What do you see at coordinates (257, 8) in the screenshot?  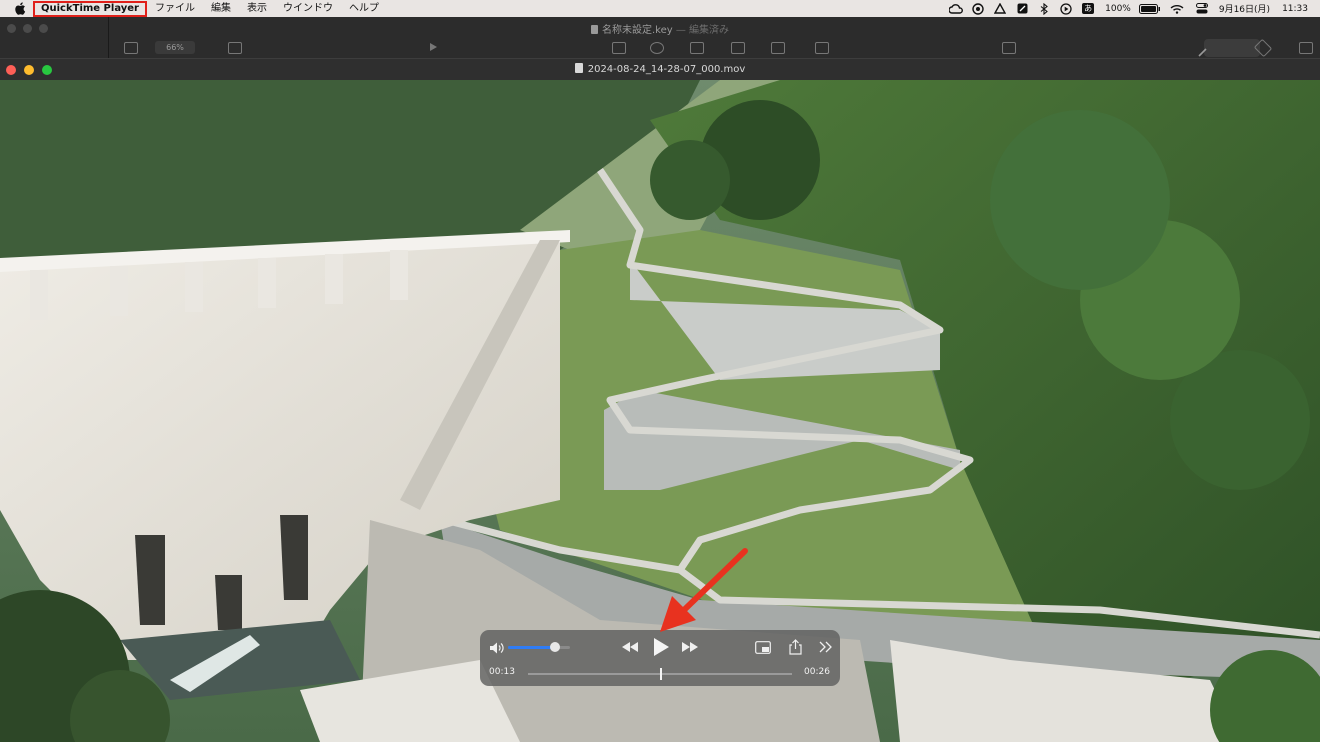 I see `menu-view: 表示` at bounding box center [257, 8].